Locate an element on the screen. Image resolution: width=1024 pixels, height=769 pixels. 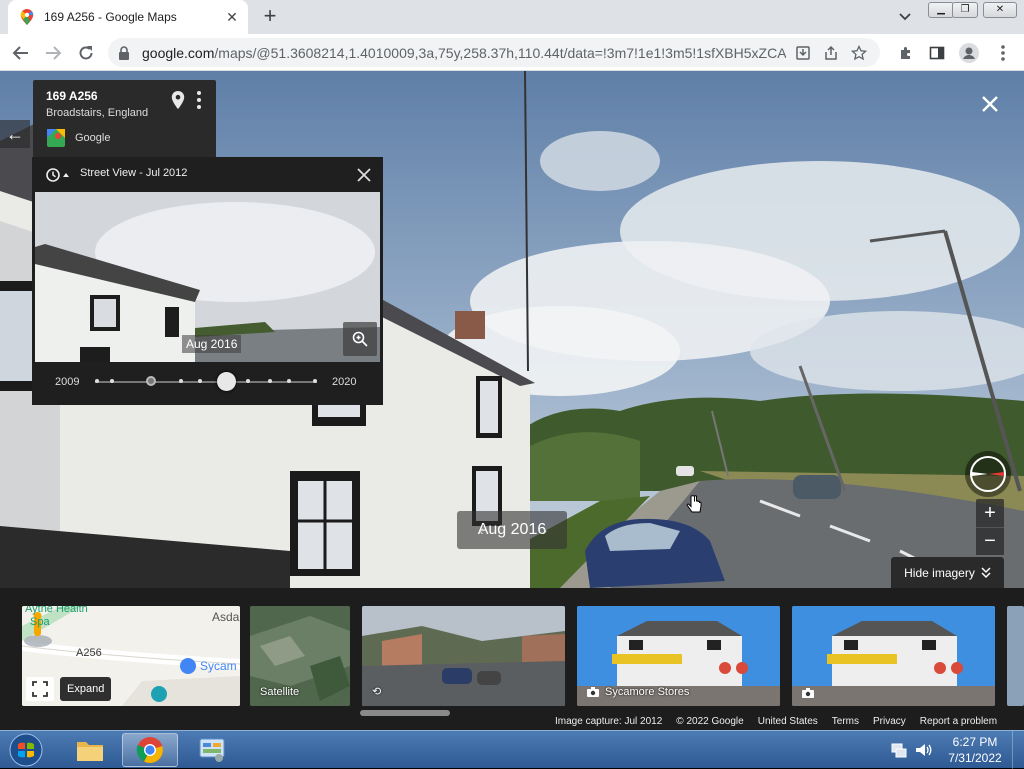
new-tab-button: + is located at coordinates (270, 16).